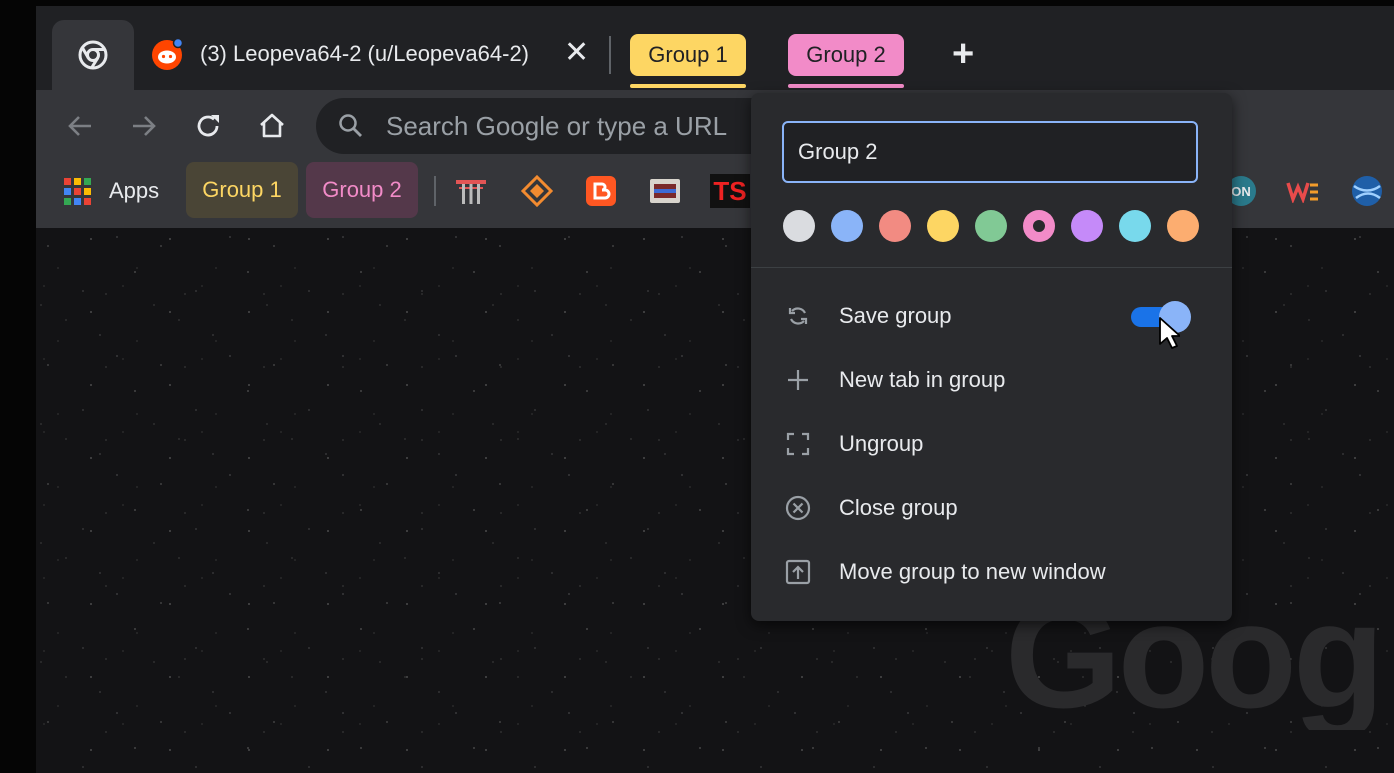 The height and width of the screenshot is (773, 1394). Describe the element at coordinates (798, 572) in the screenshot. I see `open-in-new-window-icon` at that location.